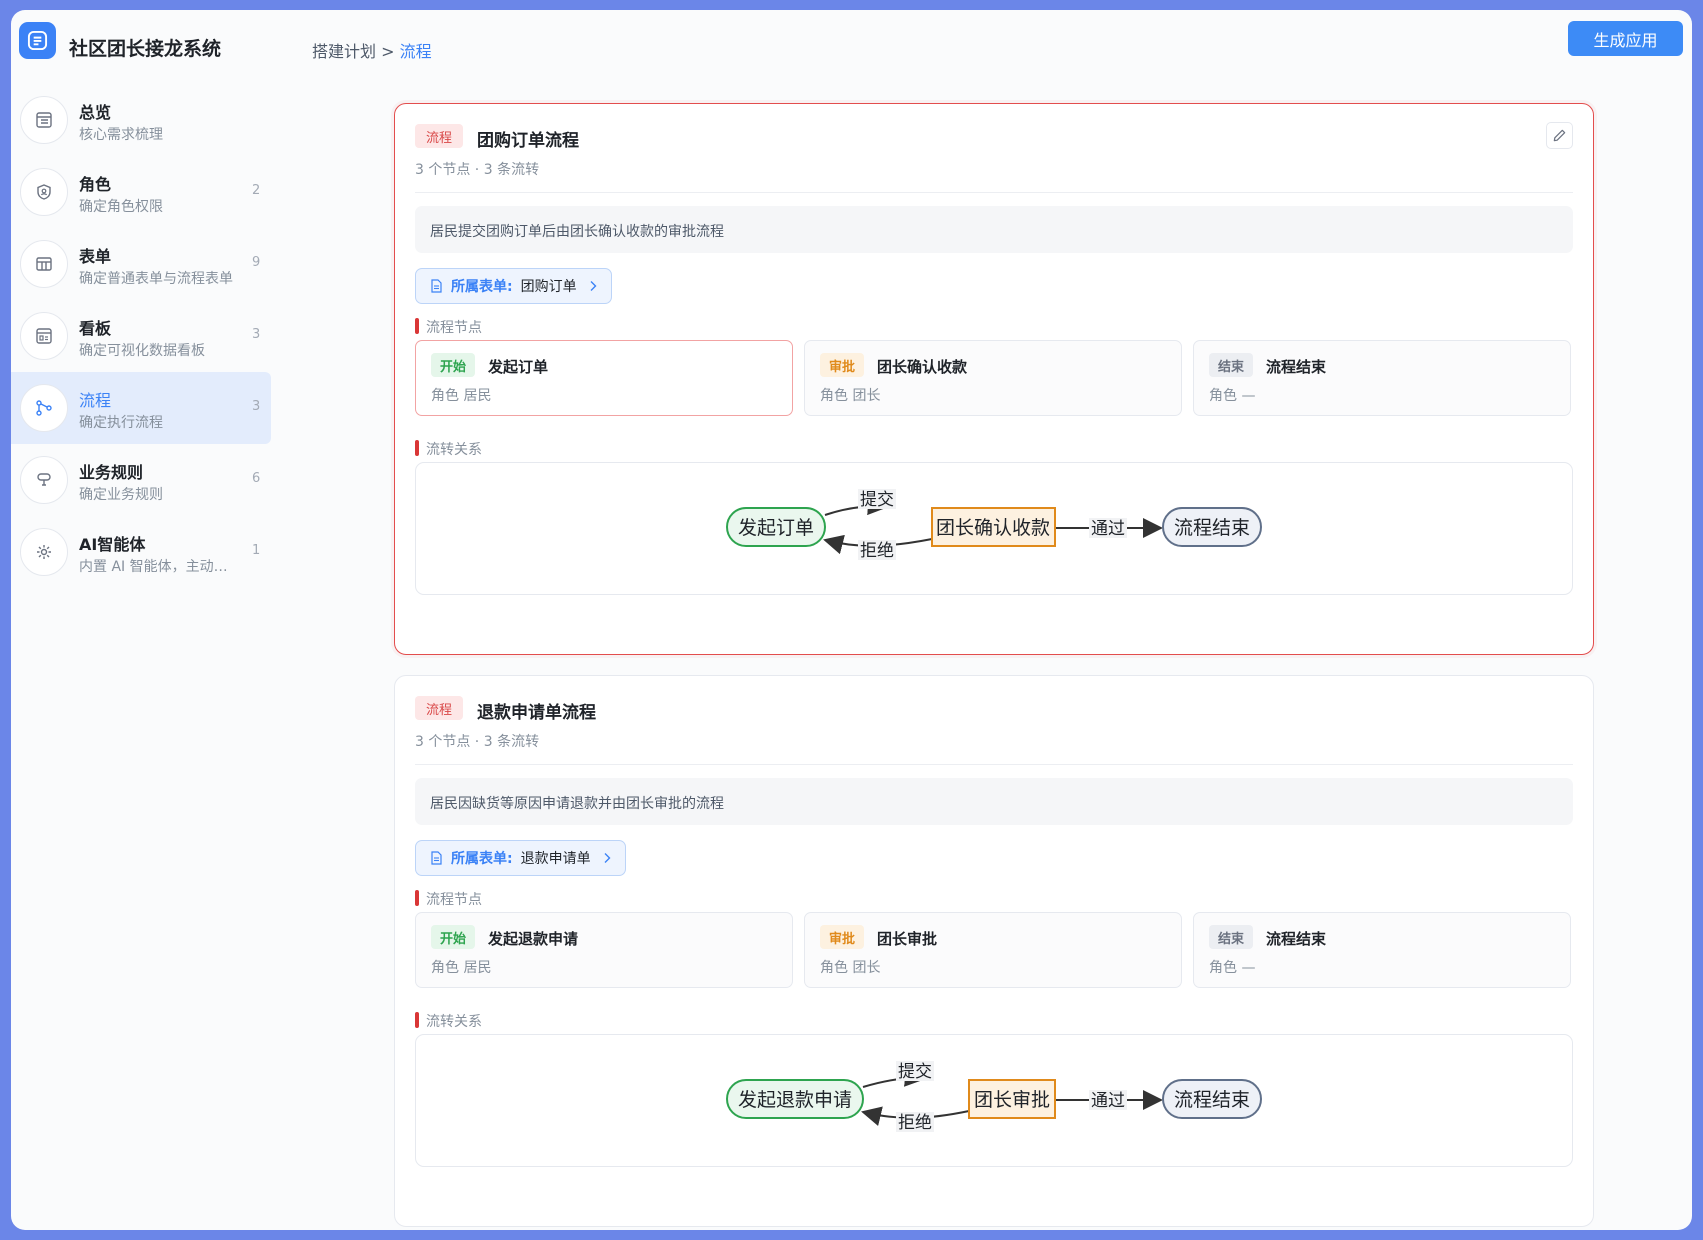 The height and width of the screenshot is (1240, 1703). I want to click on diagram-node-label: 团长确认收款, so click(993, 528).